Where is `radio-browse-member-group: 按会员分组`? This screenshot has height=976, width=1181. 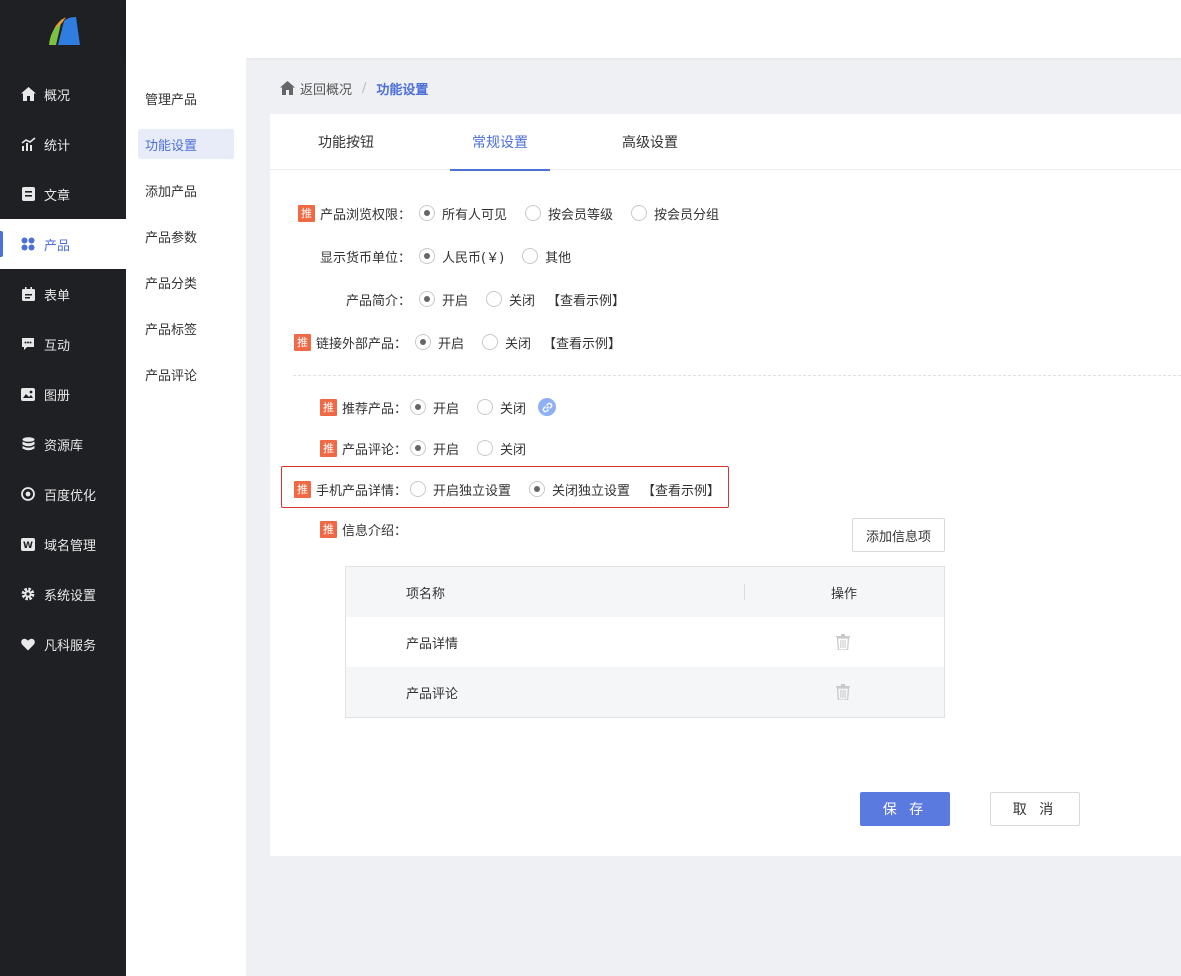
radio-browse-member-group: 按会员分组 is located at coordinates (675, 213).